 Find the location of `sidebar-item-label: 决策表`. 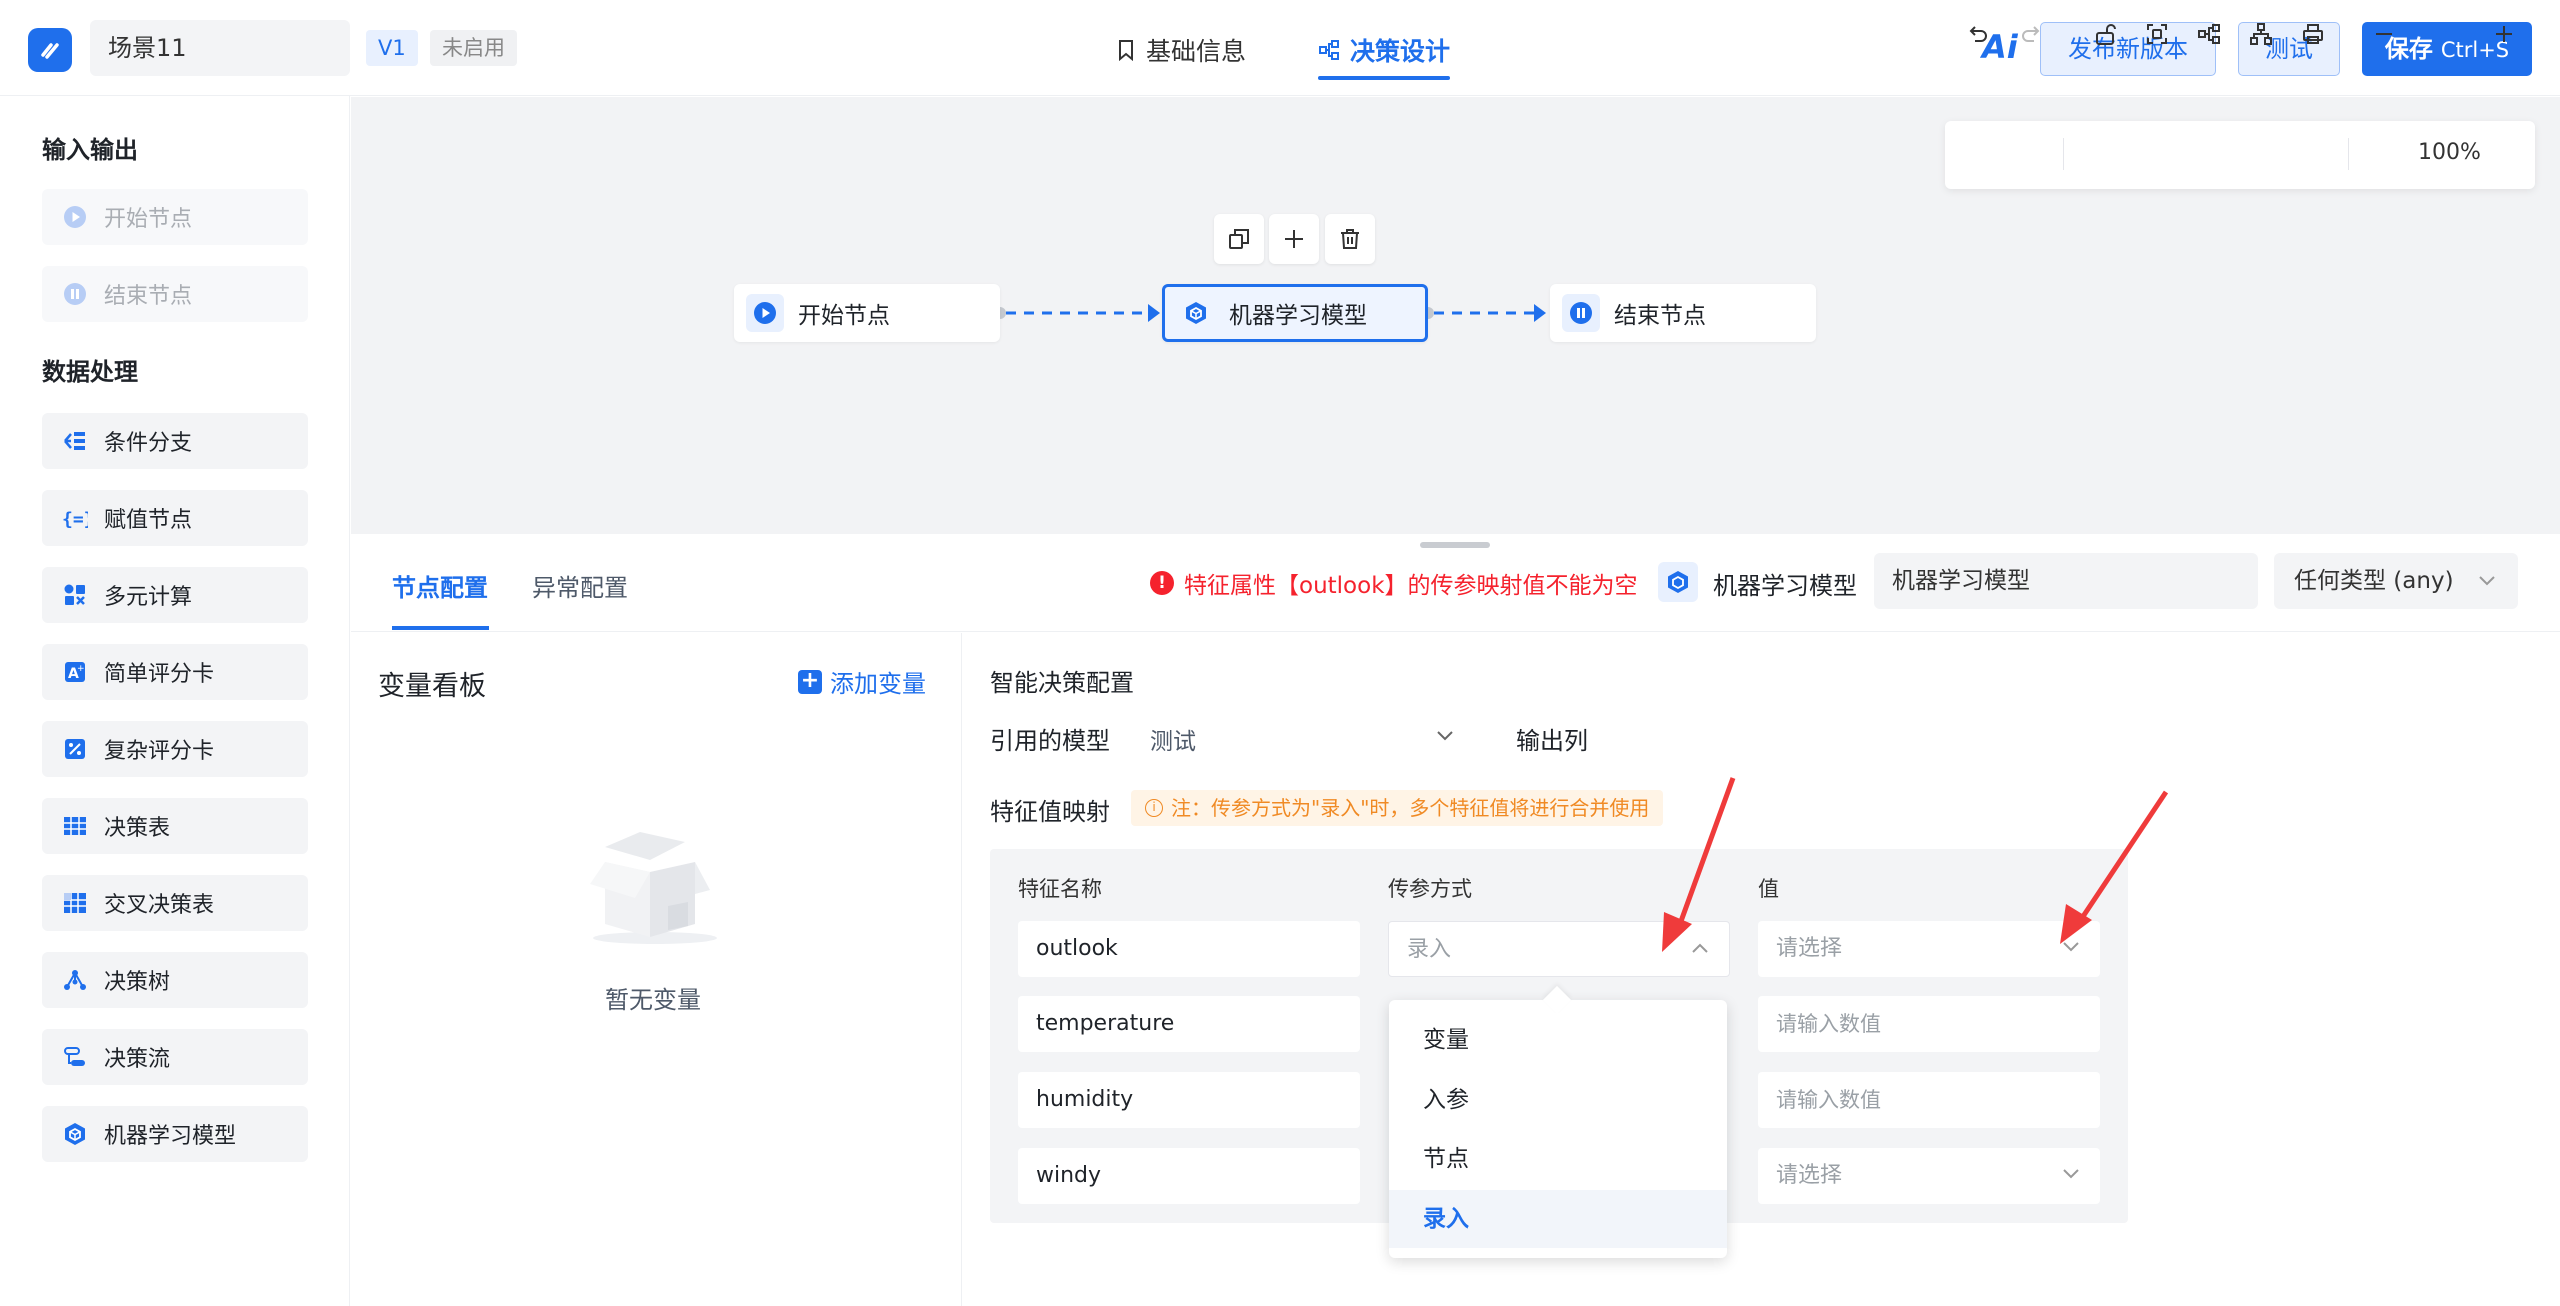

sidebar-item-label: 决策表 is located at coordinates (137, 828).